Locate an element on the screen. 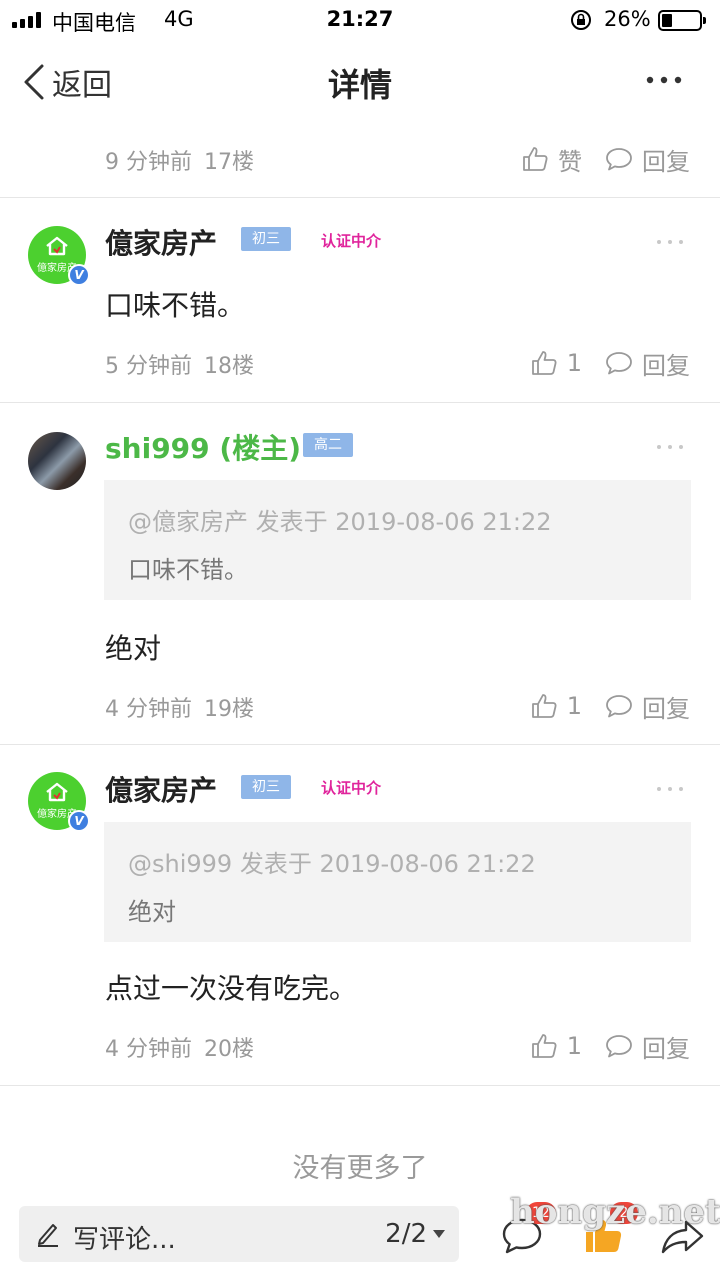  page-selector: 2/2 is located at coordinates (415, 1234).